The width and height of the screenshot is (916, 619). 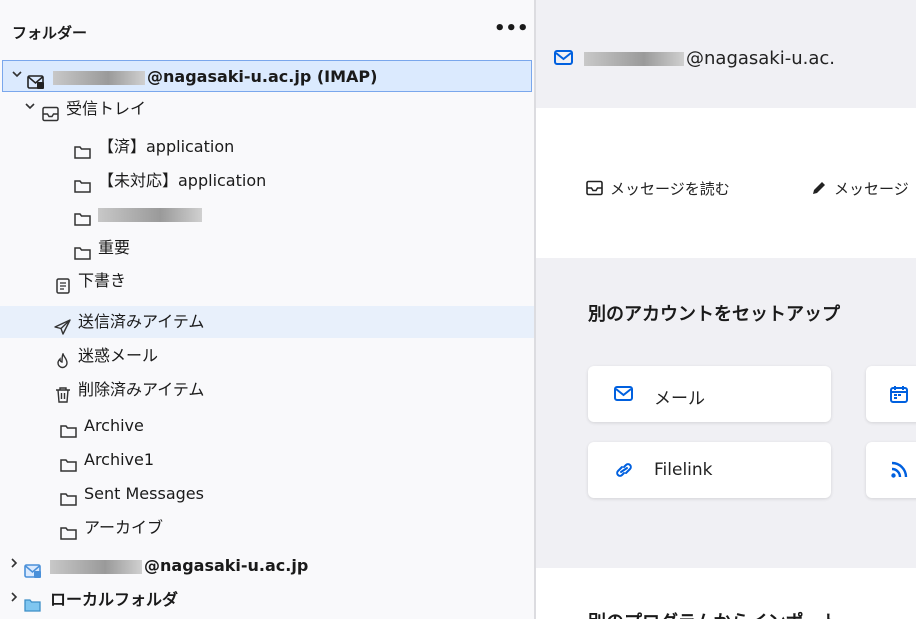 I want to click on folder-redacted, so click(x=267, y=214).